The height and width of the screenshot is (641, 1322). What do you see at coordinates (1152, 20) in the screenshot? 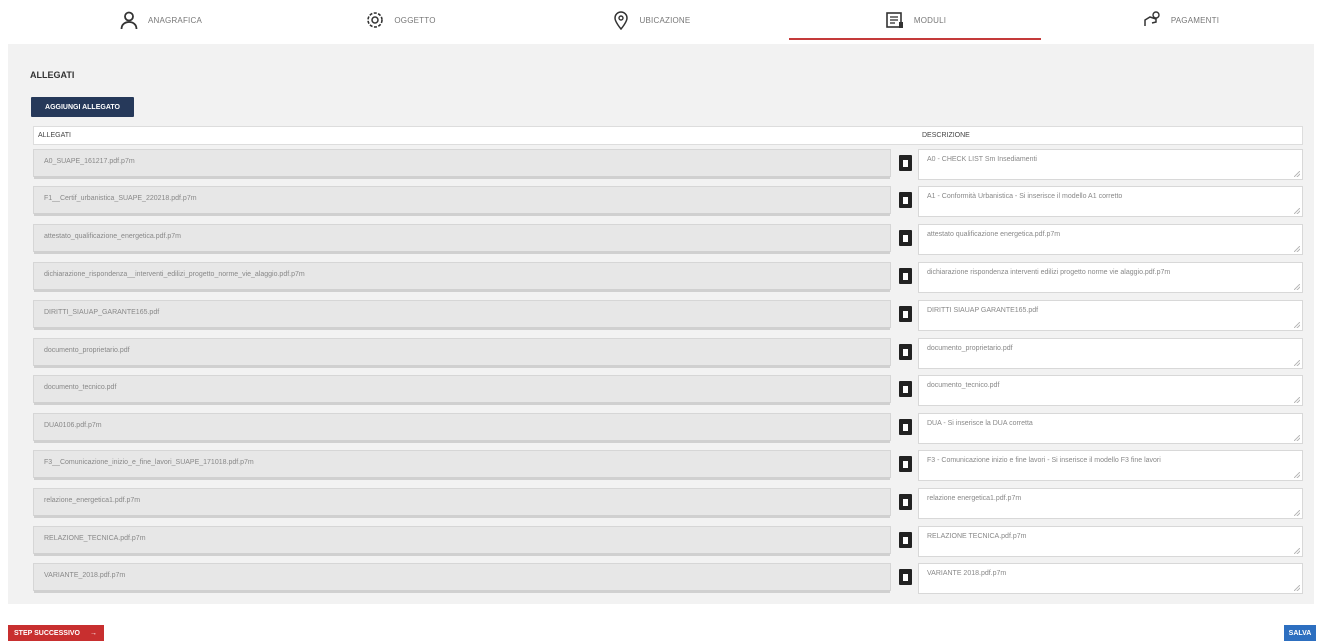
I see `hand-coin-icon` at bounding box center [1152, 20].